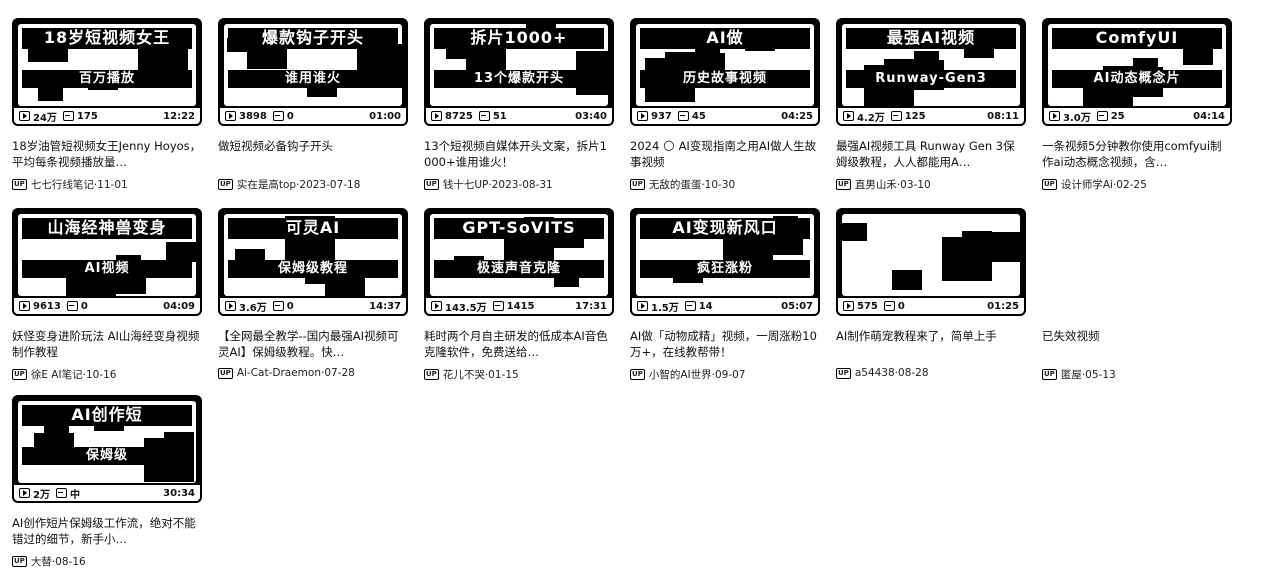 The height and width of the screenshot is (576, 1280). What do you see at coordinates (519, 154) in the screenshot?
I see `video-title: 13个短视频自媒体开头文案，拆片1000+谁用谁火！` at bounding box center [519, 154].